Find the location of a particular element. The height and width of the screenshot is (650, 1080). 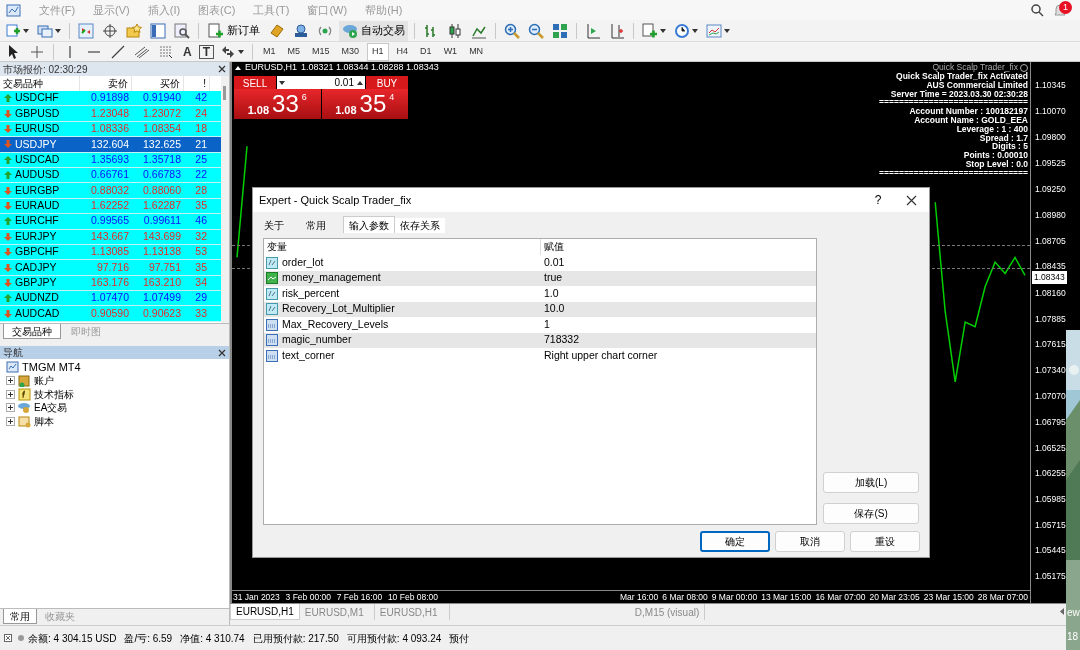

param-value: Right upper chart corner is located at coordinates (679, 355).